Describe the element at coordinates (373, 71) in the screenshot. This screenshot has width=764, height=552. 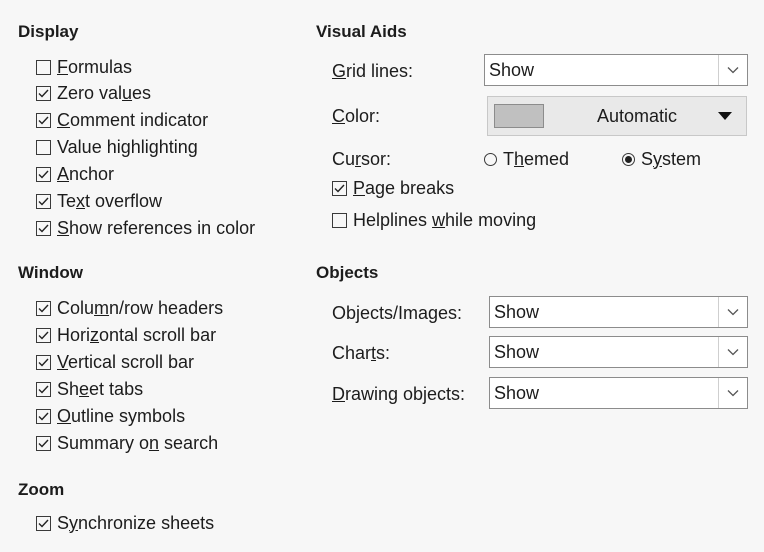
I see `grid-lines-label: Grid lines:` at that location.